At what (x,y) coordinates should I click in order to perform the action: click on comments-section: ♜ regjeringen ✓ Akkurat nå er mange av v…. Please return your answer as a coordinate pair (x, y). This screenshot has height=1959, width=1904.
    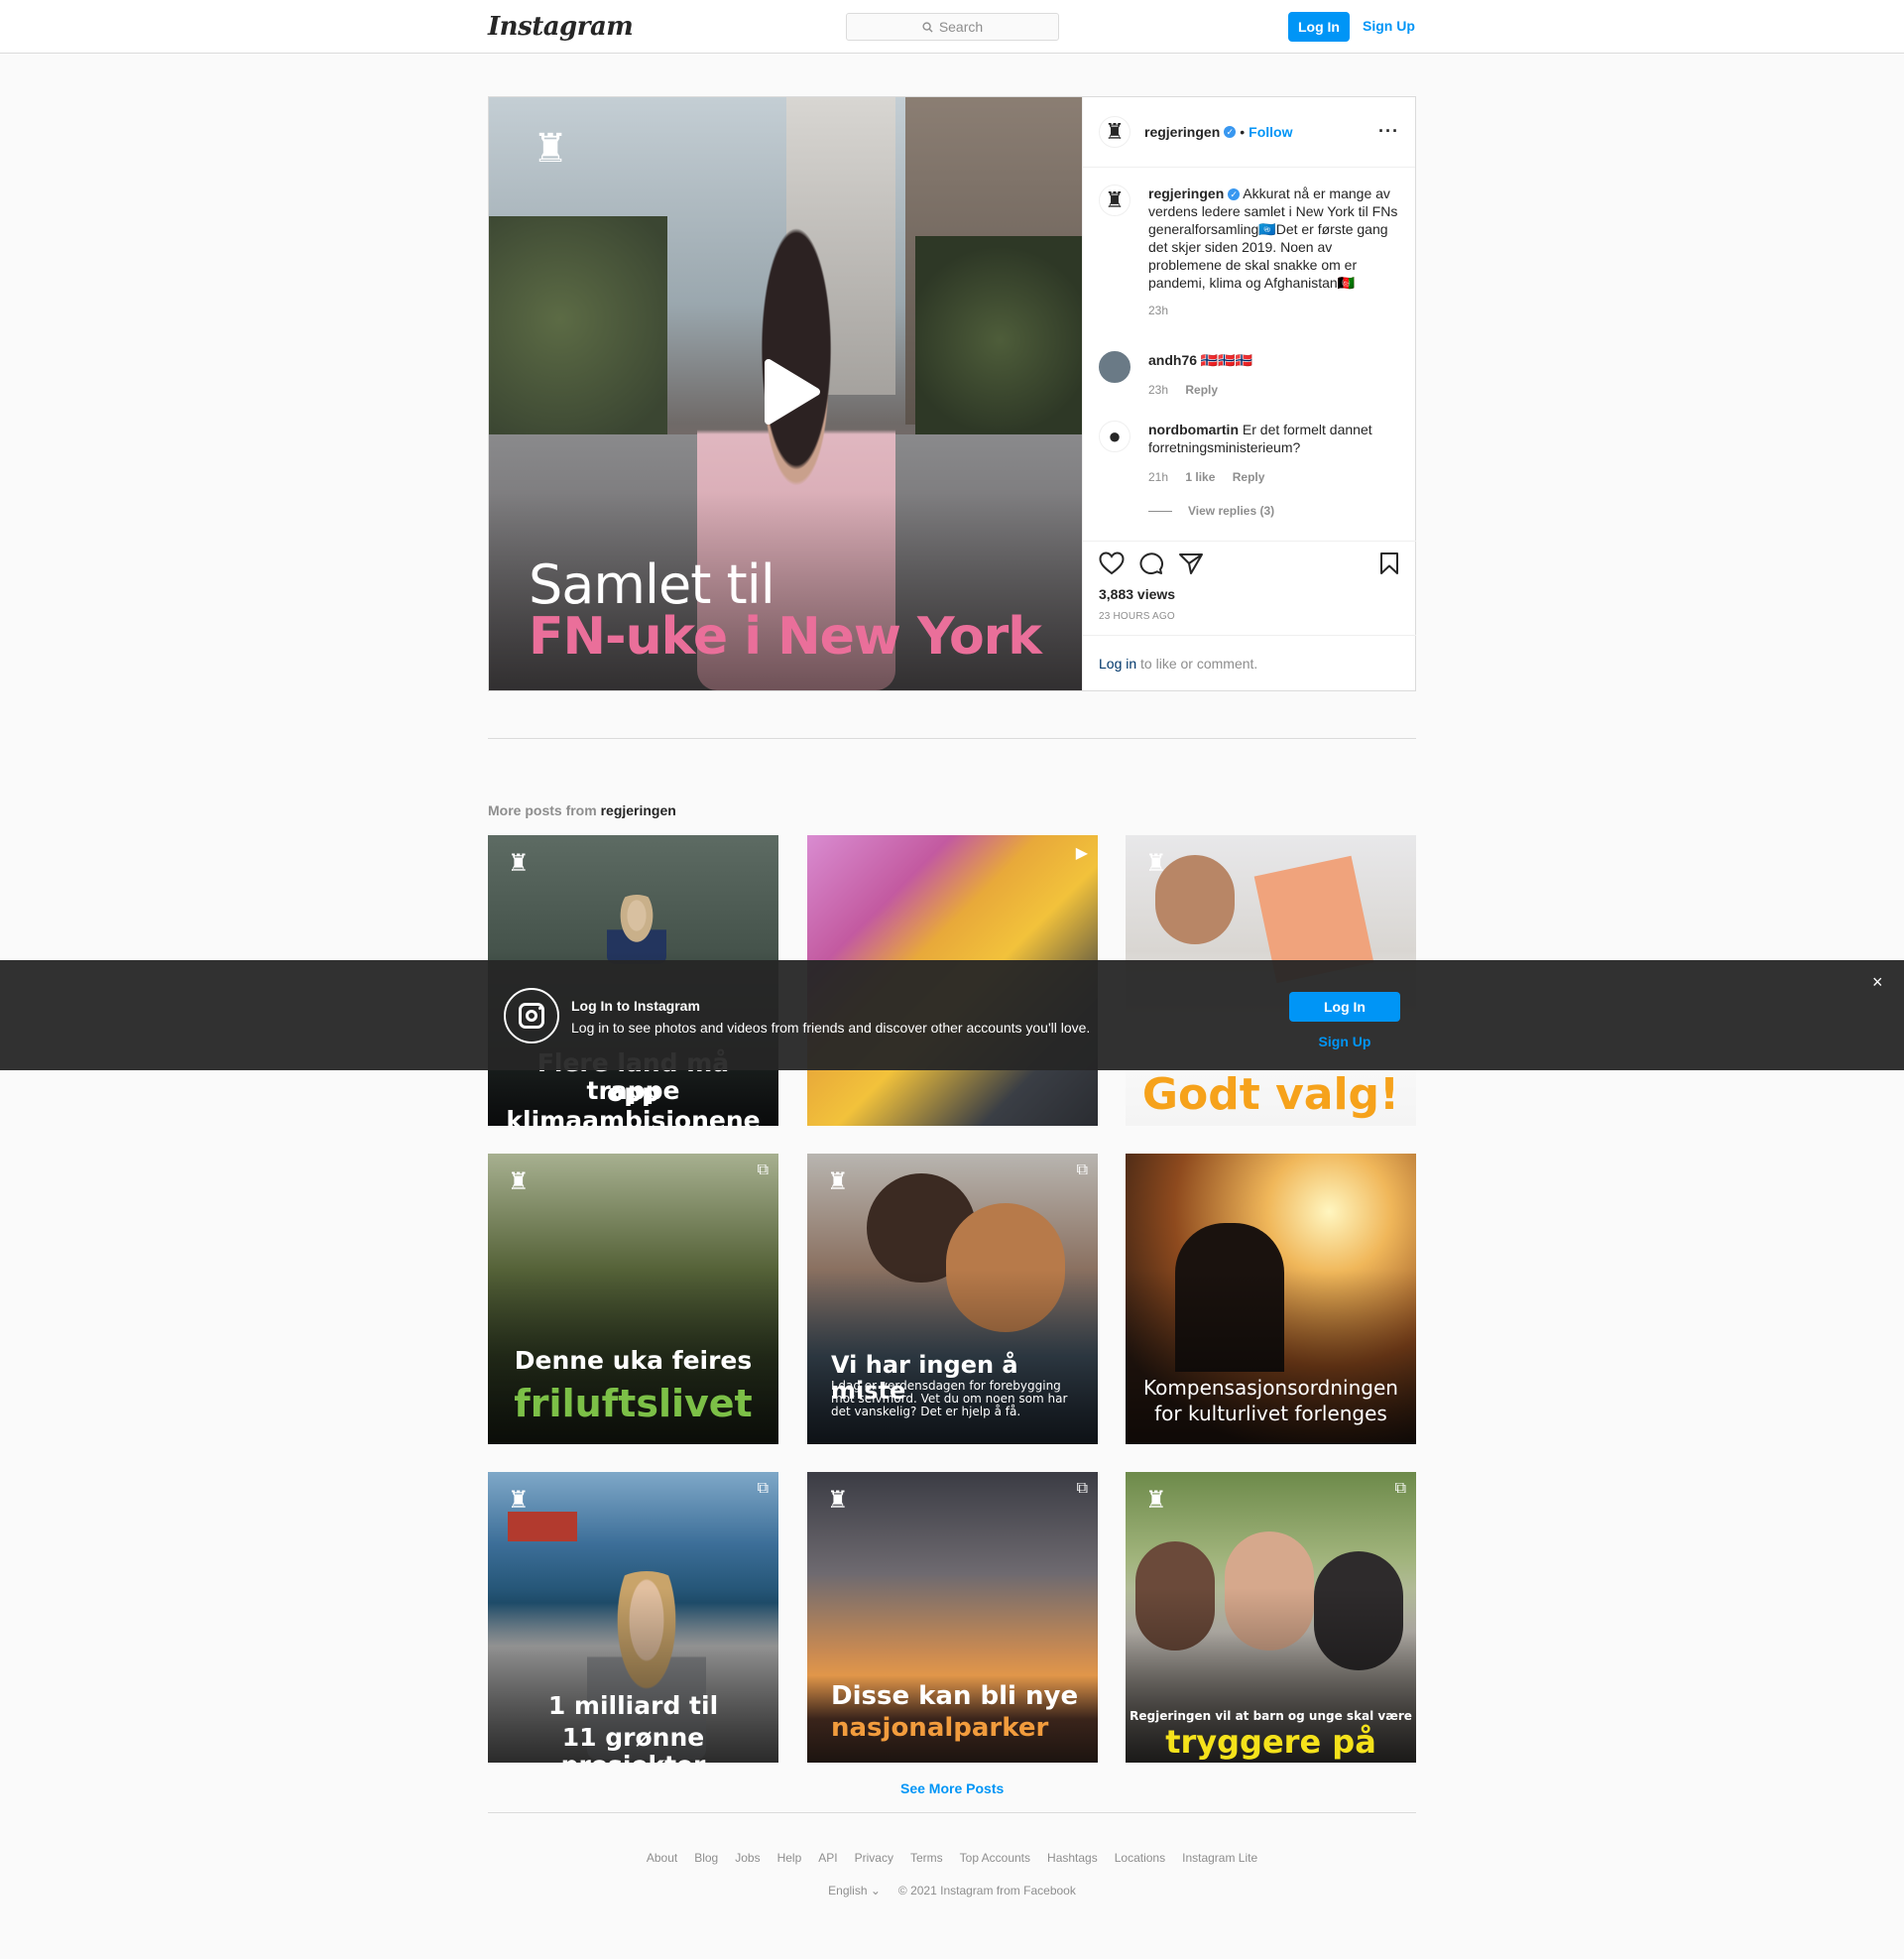
    Looking at the image, I should click on (1249, 353).